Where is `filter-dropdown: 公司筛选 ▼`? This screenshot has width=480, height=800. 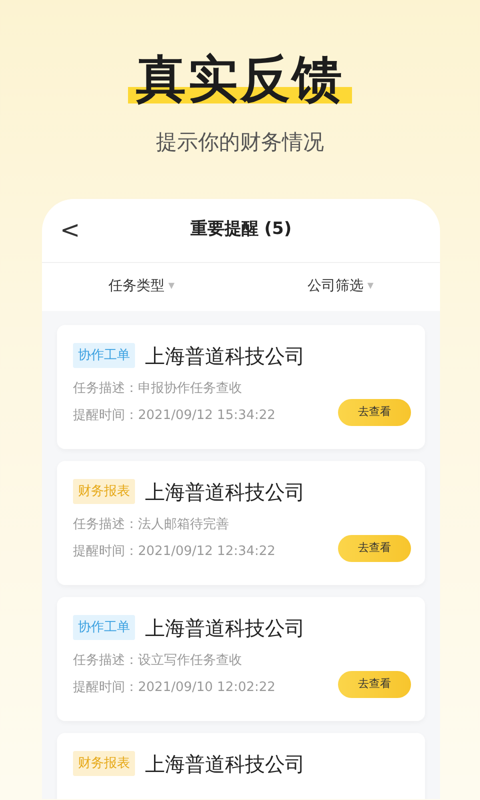 filter-dropdown: 公司筛选 ▼ is located at coordinates (340, 286).